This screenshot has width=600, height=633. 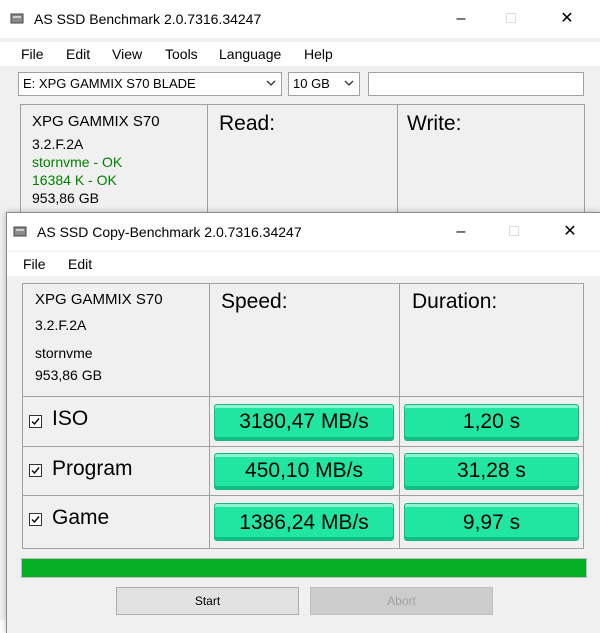 I want to click on iso-duration-cell: 1,20 s, so click(x=491, y=421).